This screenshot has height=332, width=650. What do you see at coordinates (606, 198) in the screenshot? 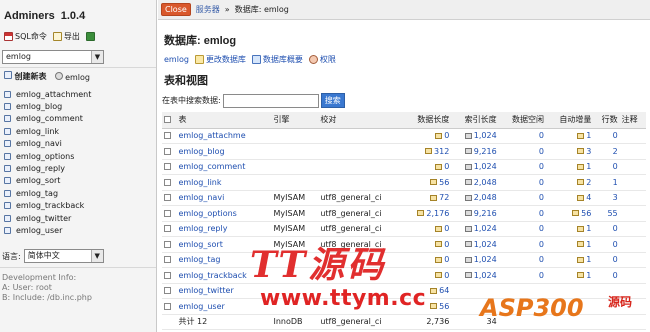
I see `row-count-cell: 3` at bounding box center [606, 198].